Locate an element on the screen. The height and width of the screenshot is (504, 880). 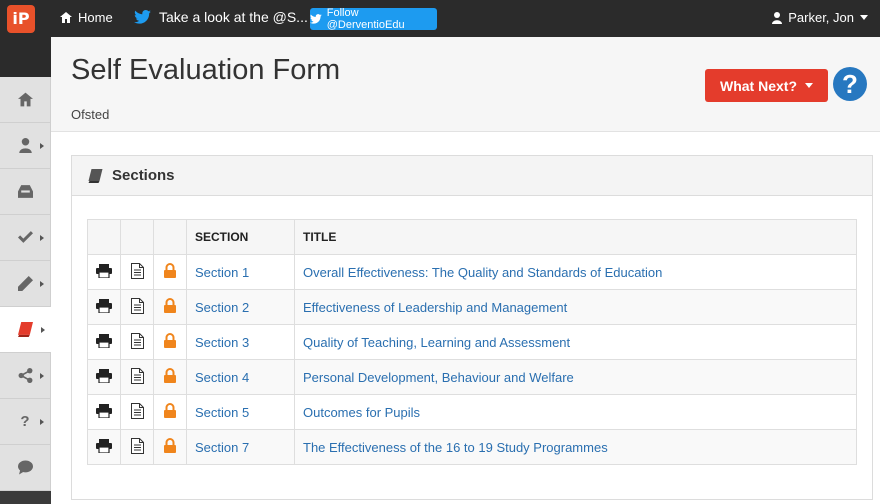
sidebar-item-home is located at coordinates (25, 100).